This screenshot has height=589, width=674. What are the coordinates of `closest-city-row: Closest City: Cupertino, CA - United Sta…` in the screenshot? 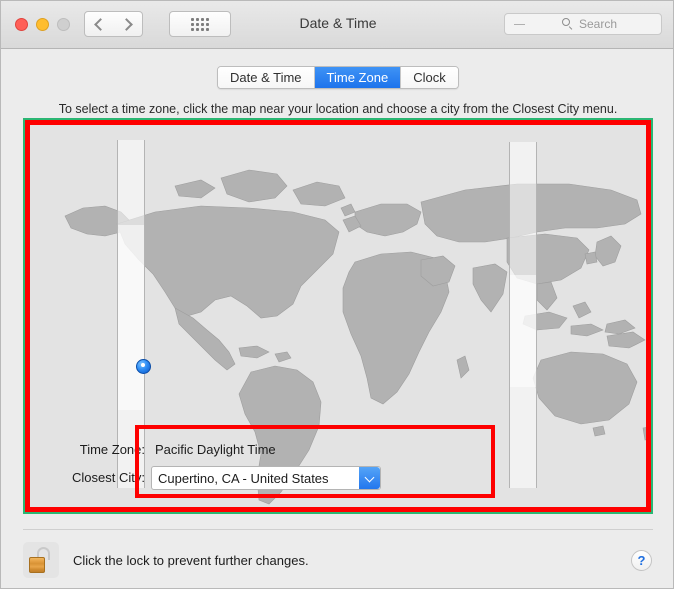 It's located at (276, 480).